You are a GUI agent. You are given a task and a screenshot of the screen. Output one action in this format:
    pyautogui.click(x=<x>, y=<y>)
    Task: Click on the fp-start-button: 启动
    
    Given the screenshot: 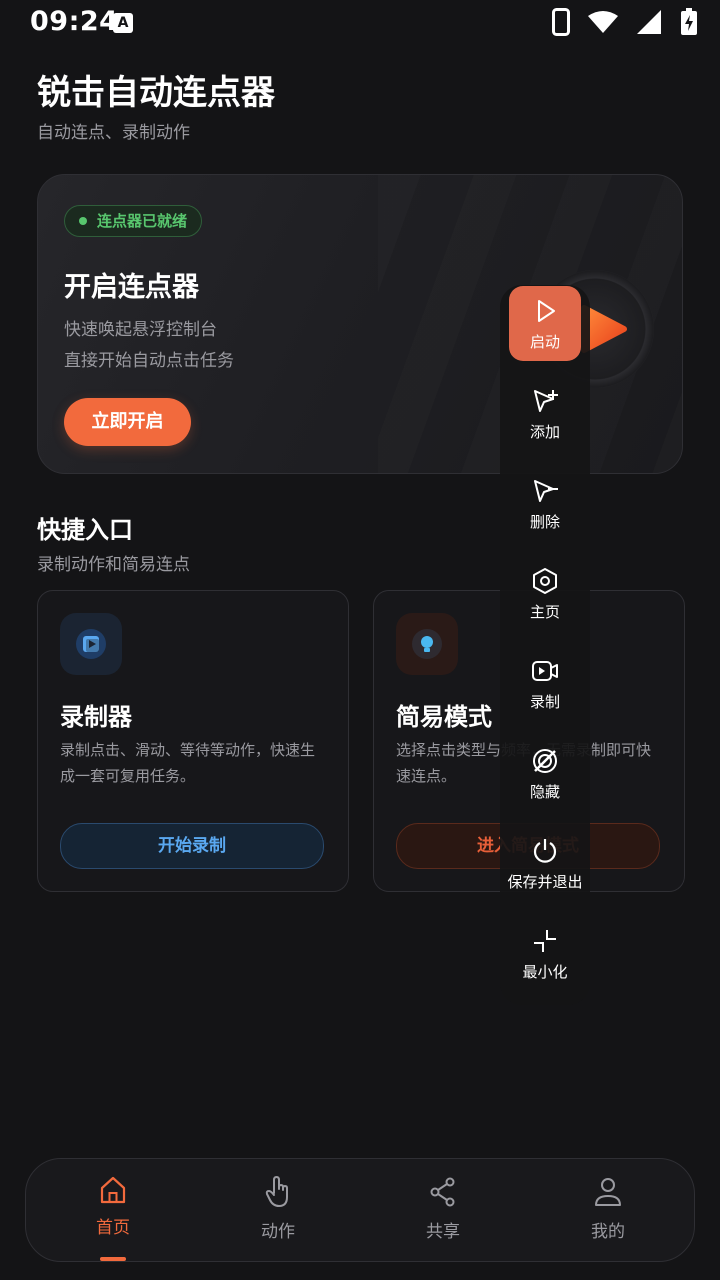 What is the action you would take?
    pyautogui.click(x=545, y=323)
    